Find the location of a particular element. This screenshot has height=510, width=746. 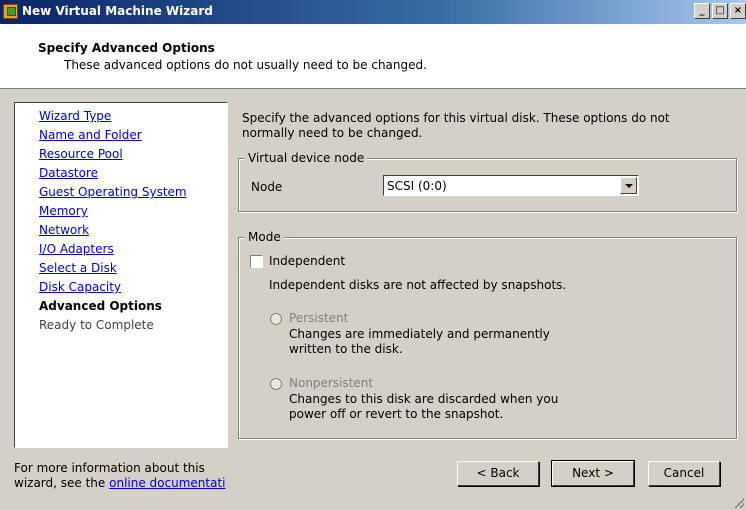

resize-grip-icon is located at coordinates (739, 503).